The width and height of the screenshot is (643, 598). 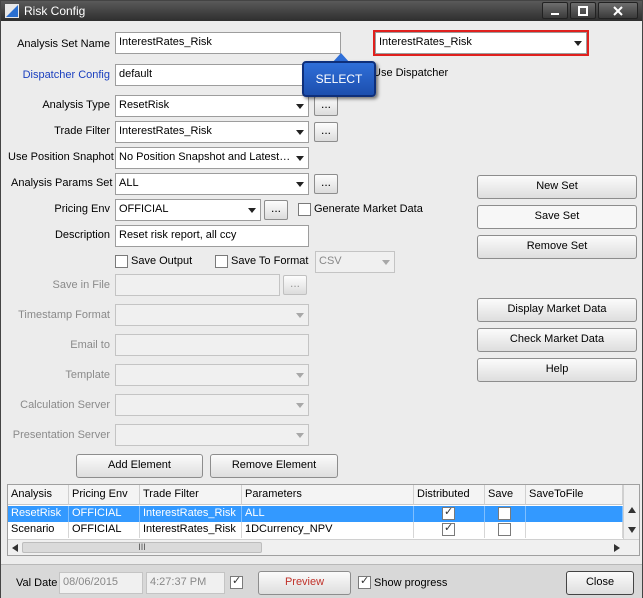 What do you see at coordinates (191, 495) in the screenshot?
I see `column-header-trade-filter: Trade Filter` at bounding box center [191, 495].